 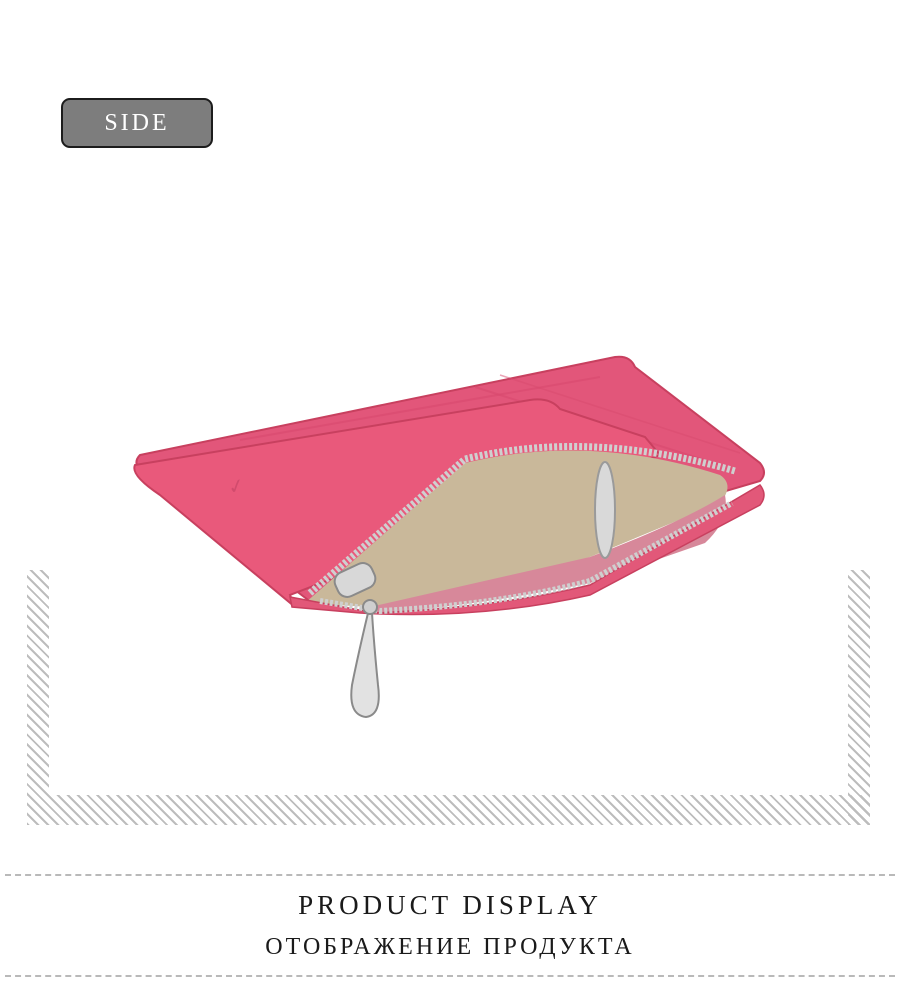 I want to click on divider-bottom, so click(x=450, y=976).